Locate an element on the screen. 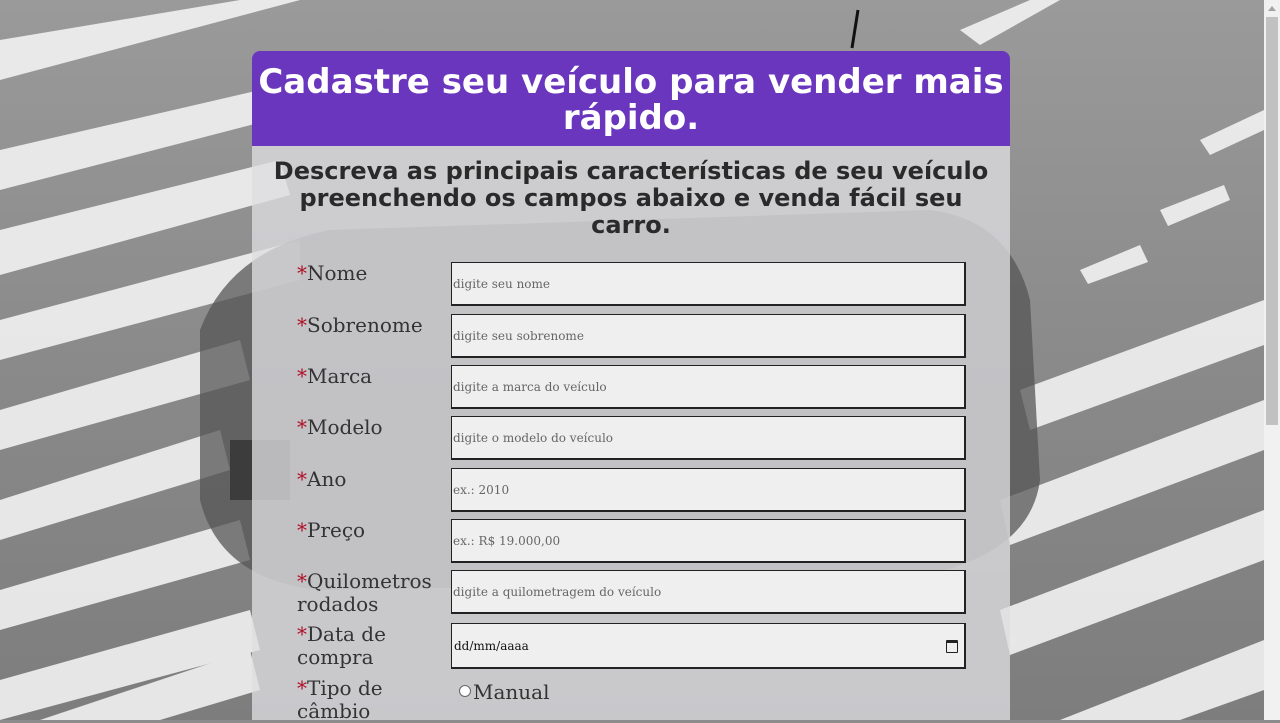  data-compra-input: dd/mm/aaaa is located at coordinates (708, 646).